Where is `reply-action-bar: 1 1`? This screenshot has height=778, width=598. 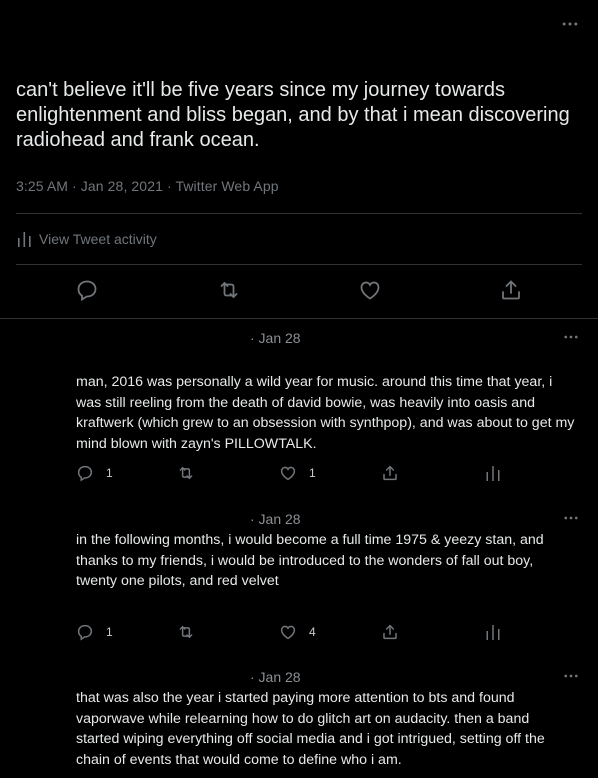 reply-action-bar: 1 1 is located at coordinates (299, 474).